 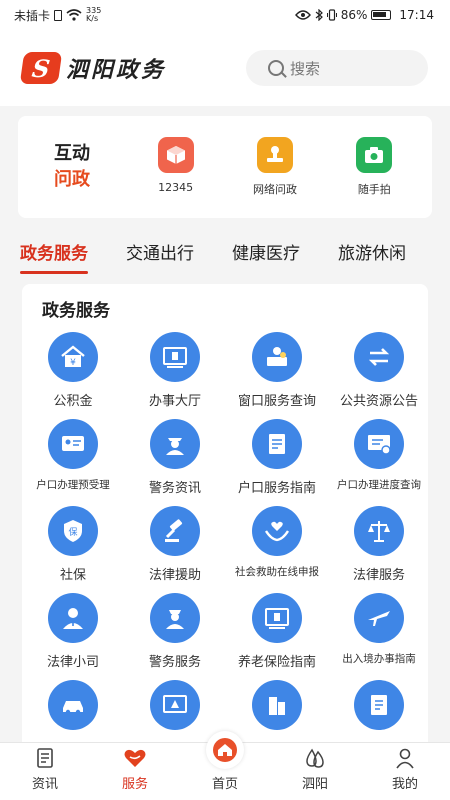 I want to click on heart-service-icon, so click(x=135, y=758).